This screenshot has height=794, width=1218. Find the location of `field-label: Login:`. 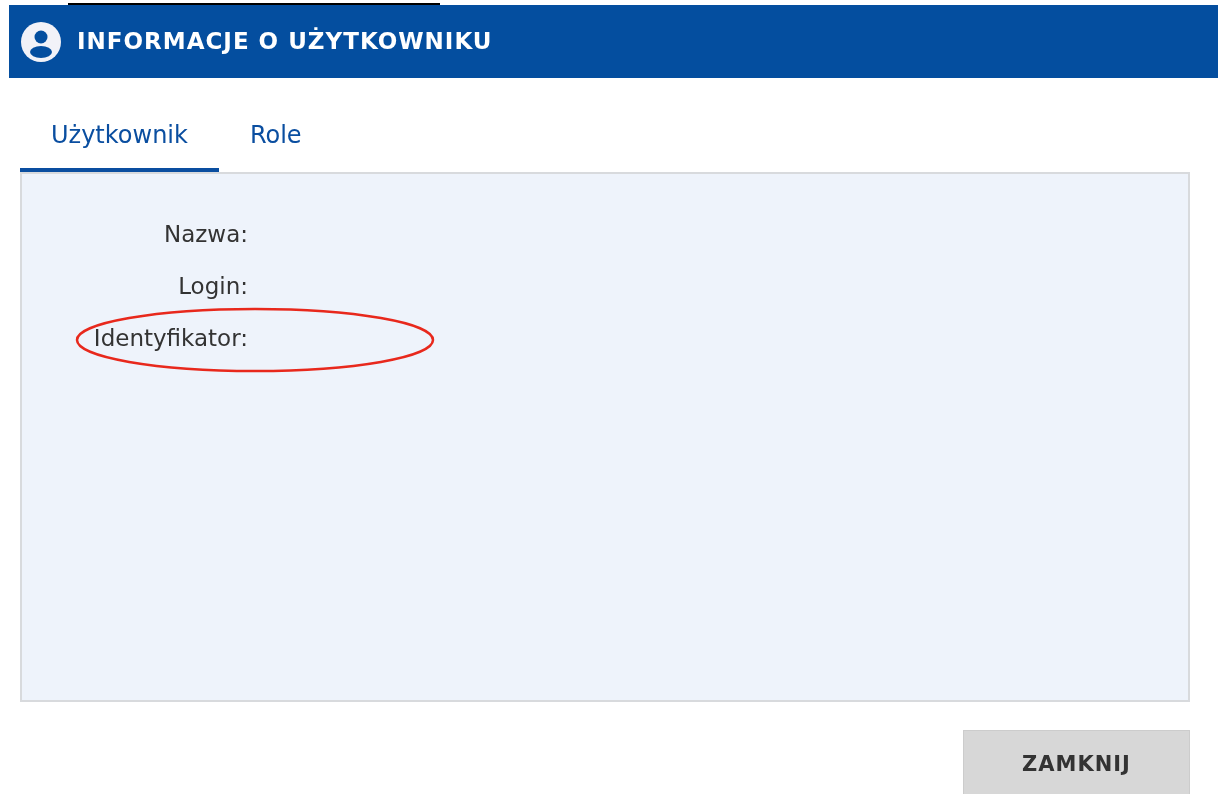

field-label: Login: is located at coordinates (212, 286).